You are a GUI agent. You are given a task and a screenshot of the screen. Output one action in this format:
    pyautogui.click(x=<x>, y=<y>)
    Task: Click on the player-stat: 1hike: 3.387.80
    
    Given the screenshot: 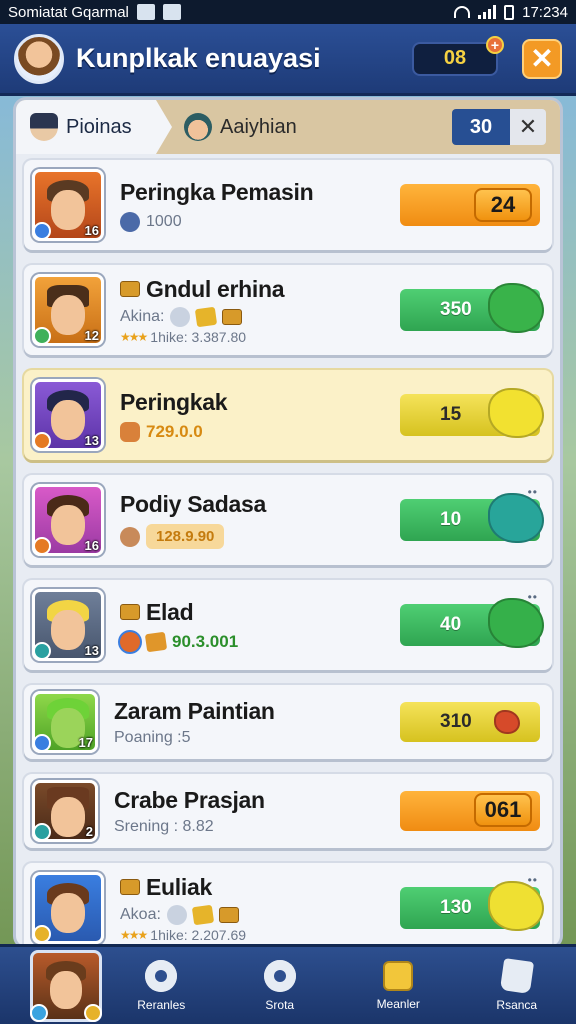 What is the action you would take?
    pyautogui.click(x=198, y=336)
    